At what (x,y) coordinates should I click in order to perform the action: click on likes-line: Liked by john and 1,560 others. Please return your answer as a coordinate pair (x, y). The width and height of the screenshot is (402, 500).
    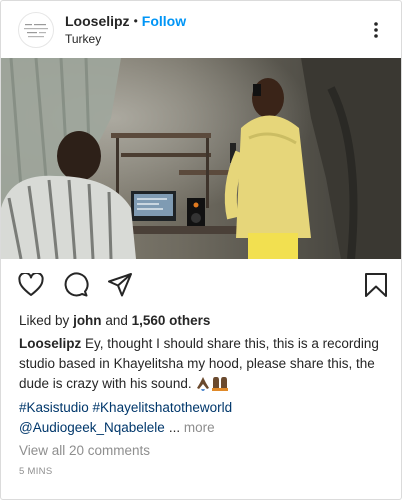
    Looking at the image, I should click on (114, 321).